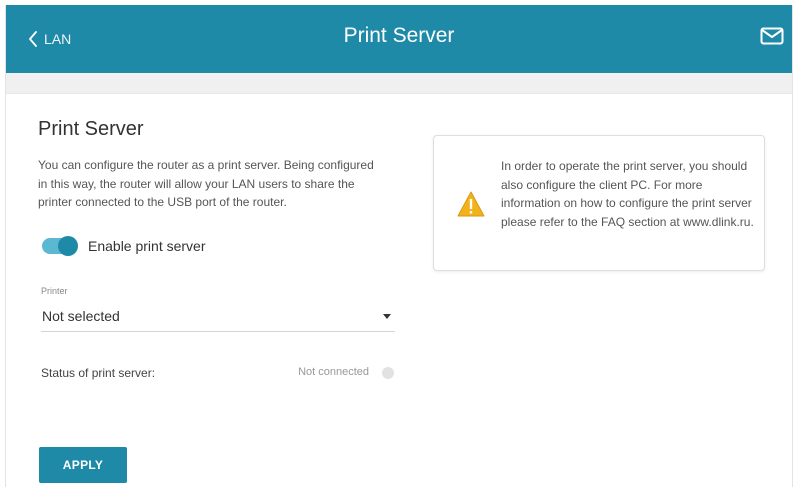  I want to click on printer-select-value: Not selected, so click(81, 316).